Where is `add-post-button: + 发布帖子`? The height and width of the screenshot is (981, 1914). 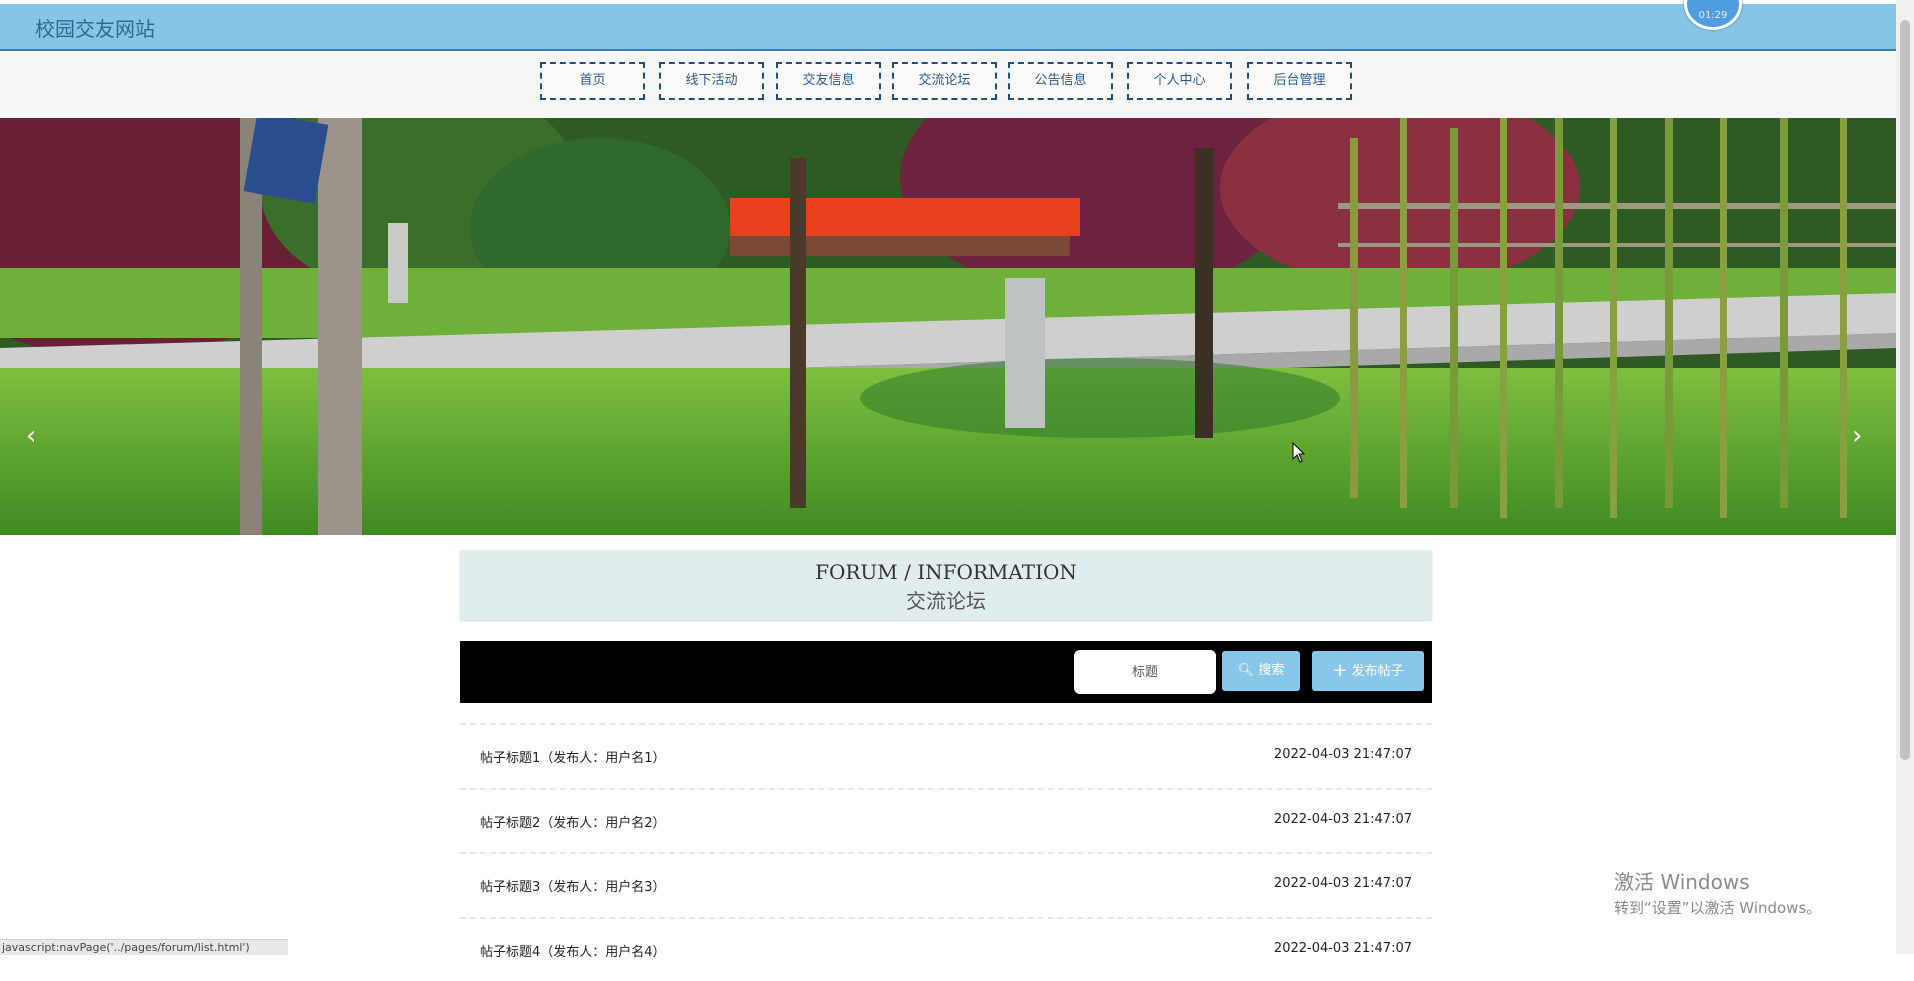
add-post-button: + 发布帖子 is located at coordinates (1368, 671).